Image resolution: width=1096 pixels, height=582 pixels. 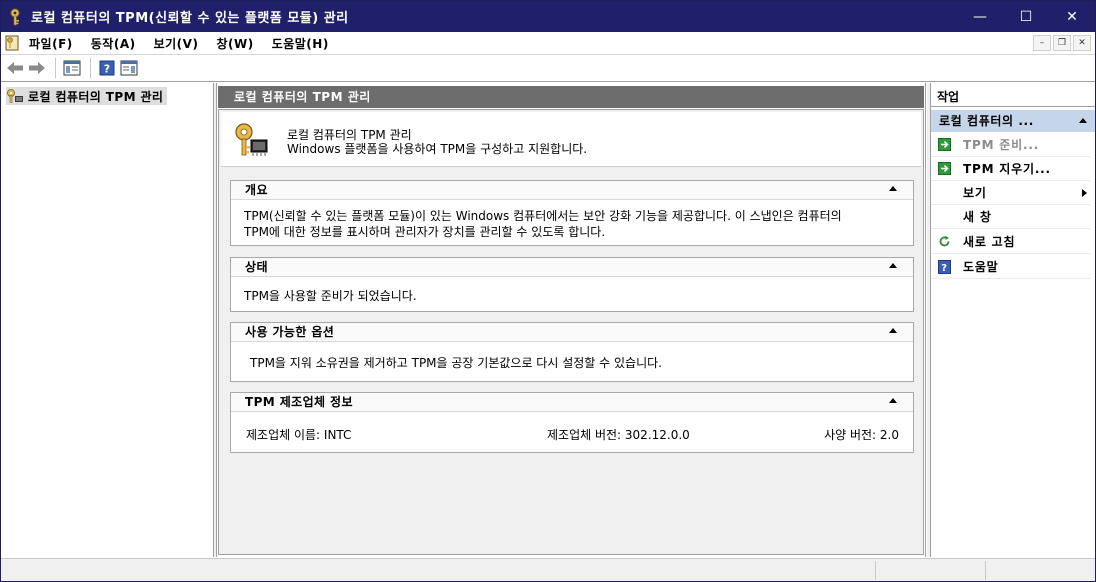 I want to click on window-title: 로컬 컴퓨터의 TPM(신뢰할 수 있는 플랫폼 모듈) 관리, so click(x=190, y=18).